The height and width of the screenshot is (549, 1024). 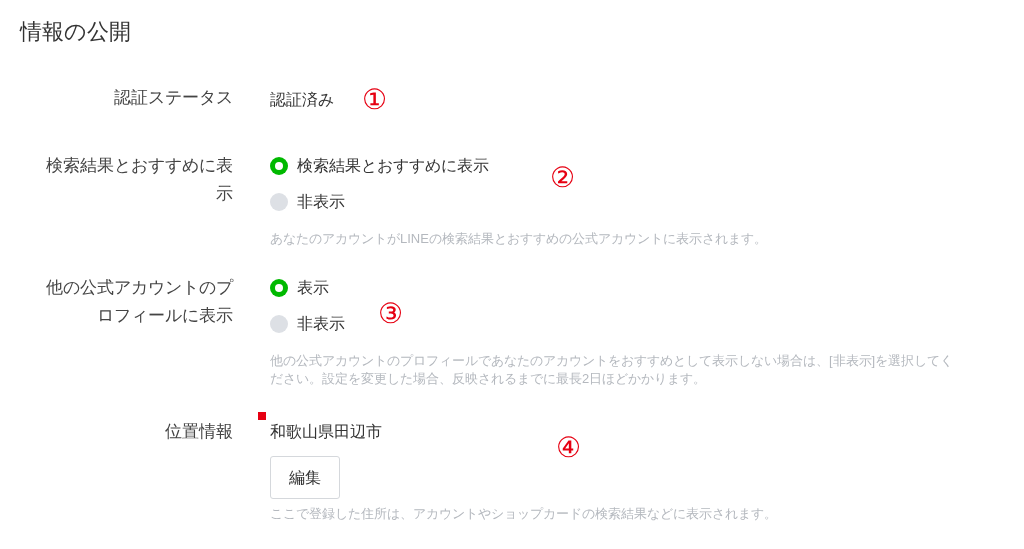 I want to click on field-label: 検索結果とおすすめに表示, so click(x=139, y=180).